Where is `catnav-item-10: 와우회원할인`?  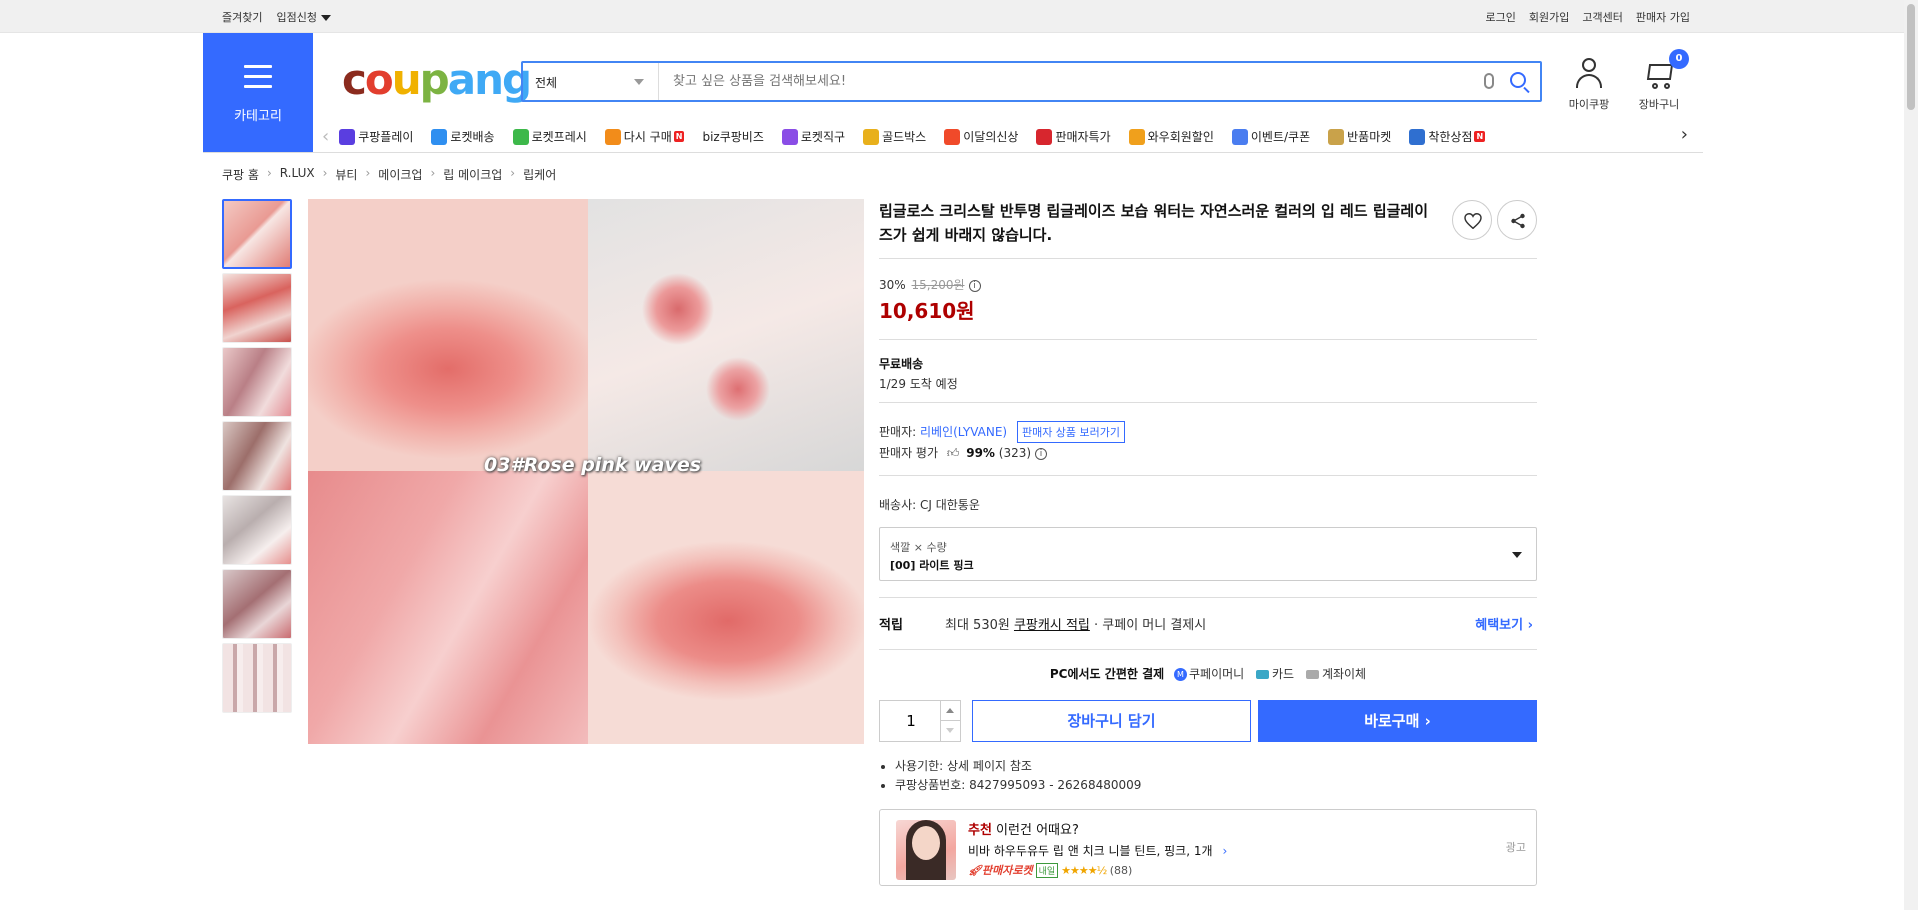
catnav-item-10: 와우회원할인 is located at coordinates (1171, 136).